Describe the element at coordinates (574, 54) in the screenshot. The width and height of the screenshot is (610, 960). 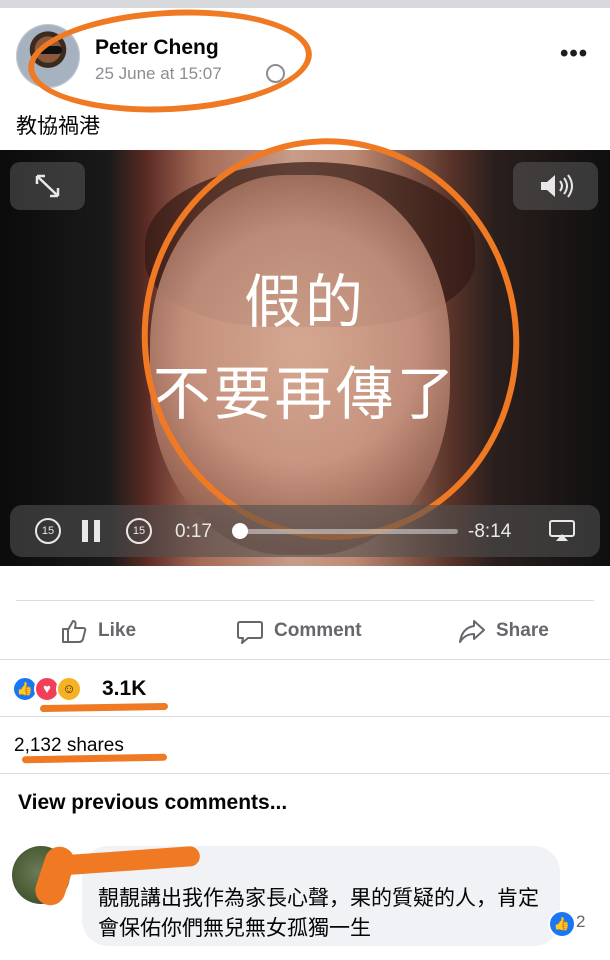
I see `more-options-icon: •••` at that location.